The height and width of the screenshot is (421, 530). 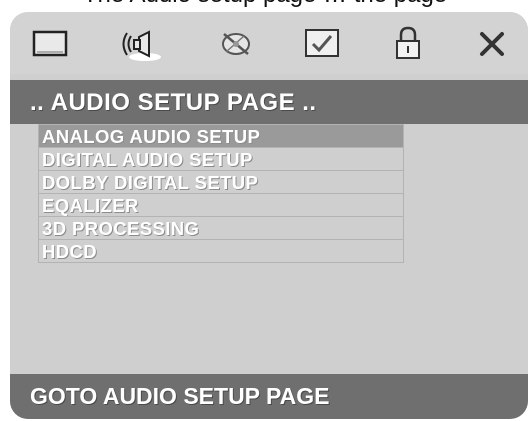 What do you see at coordinates (143, 43) in the screenshot?
I see `audio-setup-icon` at bounding box center [143, 43].